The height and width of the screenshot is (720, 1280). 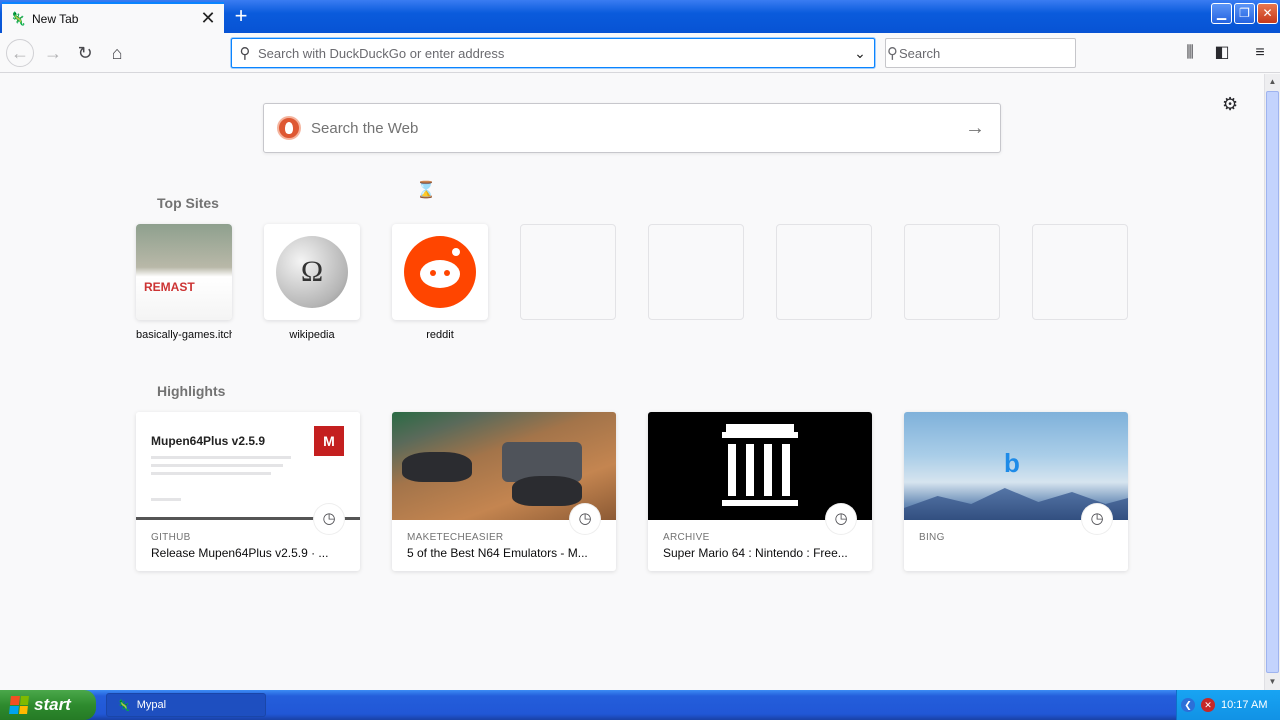 What do you see at coordinates (53, 53) in the screenshot?
I see `forward-button: →` at bounding box center [53, 53].